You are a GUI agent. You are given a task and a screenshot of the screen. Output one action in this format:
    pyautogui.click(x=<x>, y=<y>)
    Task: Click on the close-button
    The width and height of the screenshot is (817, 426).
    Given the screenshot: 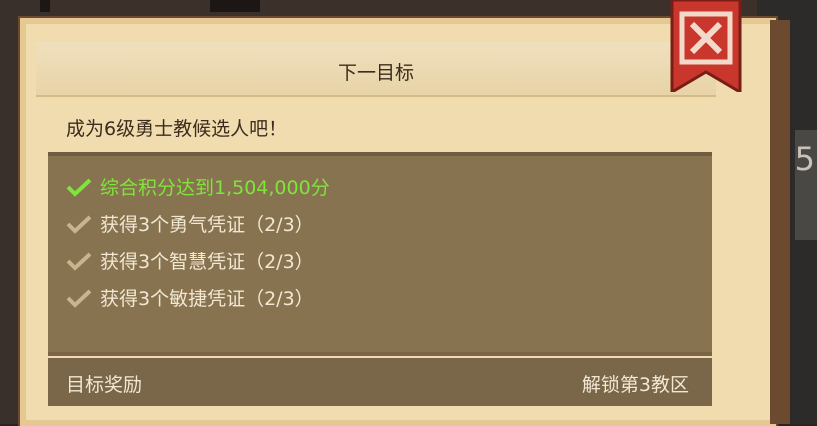 What is the action you would take?
    pyautogui.click(x=706, y=47)
    